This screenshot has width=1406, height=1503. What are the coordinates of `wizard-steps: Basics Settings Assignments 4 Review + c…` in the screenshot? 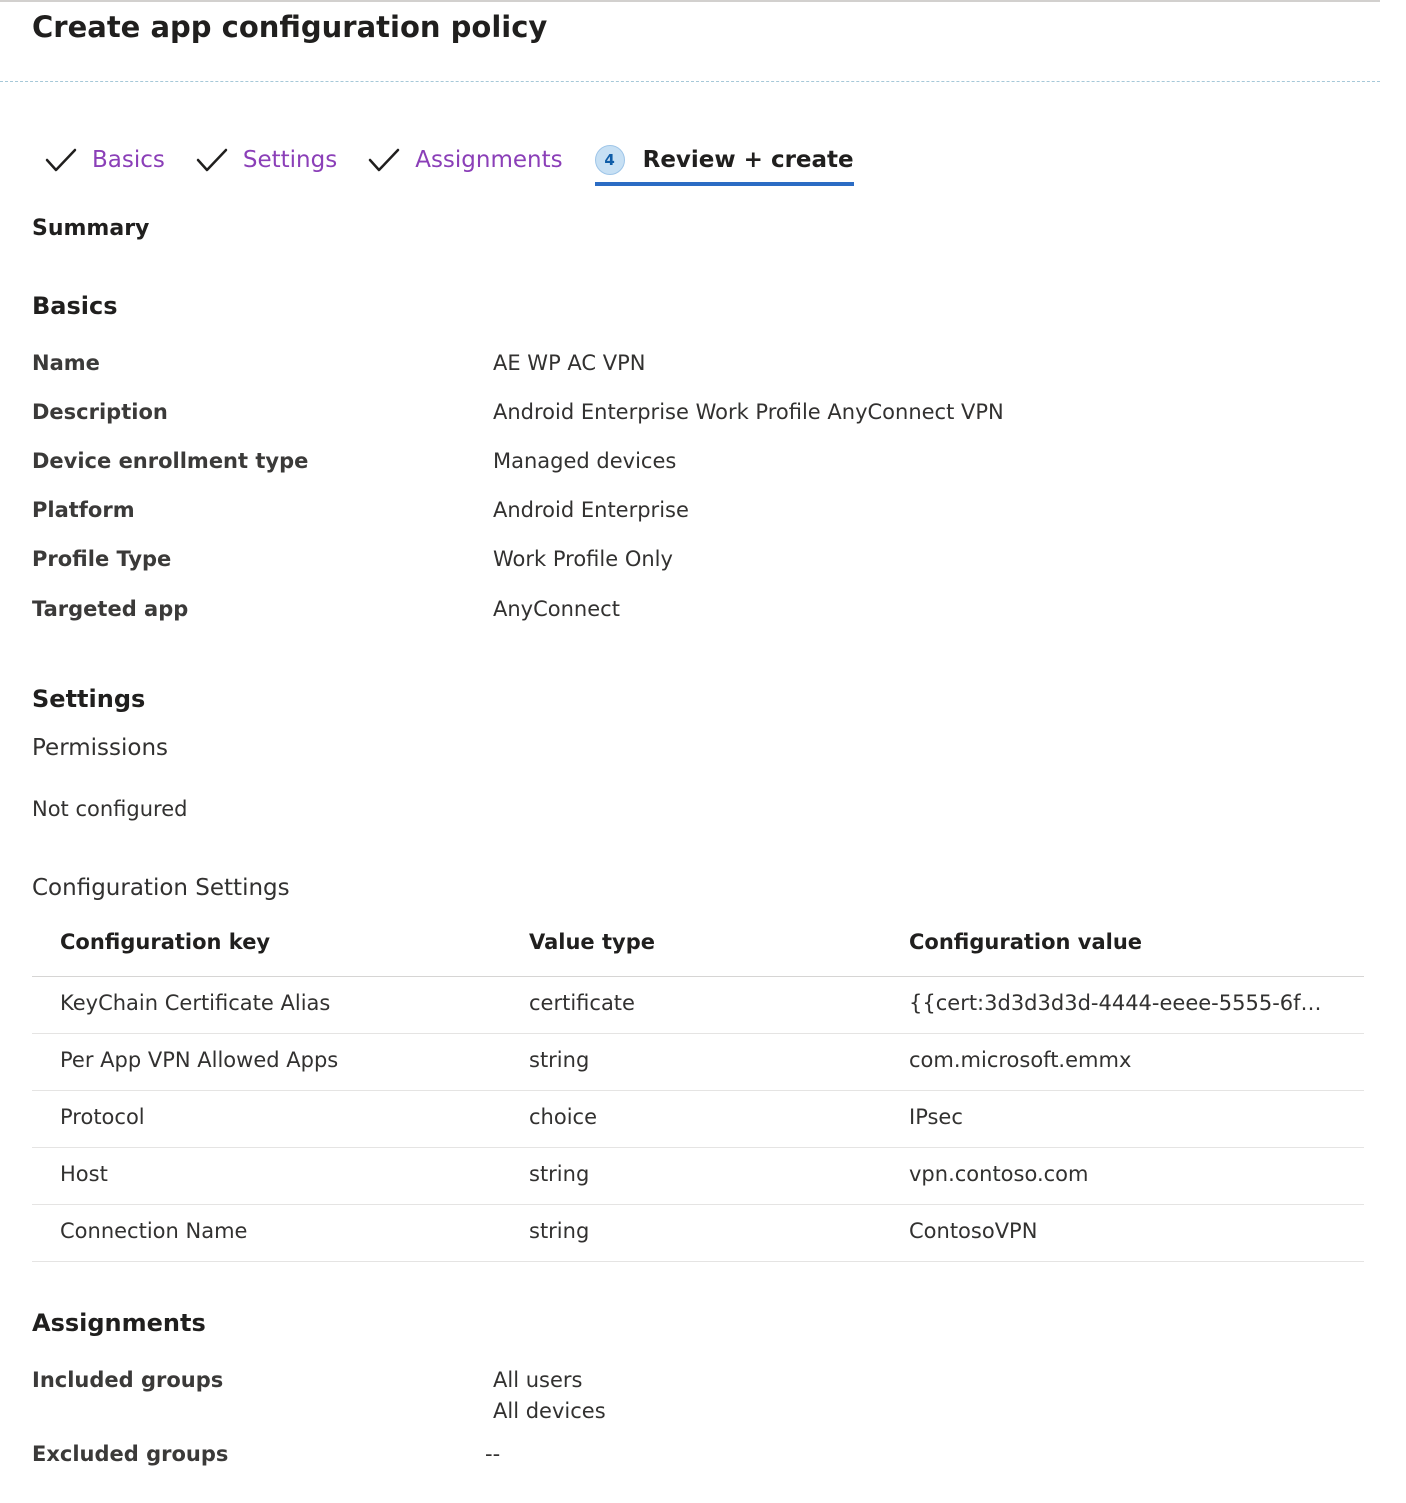 It's located at (464, 163).